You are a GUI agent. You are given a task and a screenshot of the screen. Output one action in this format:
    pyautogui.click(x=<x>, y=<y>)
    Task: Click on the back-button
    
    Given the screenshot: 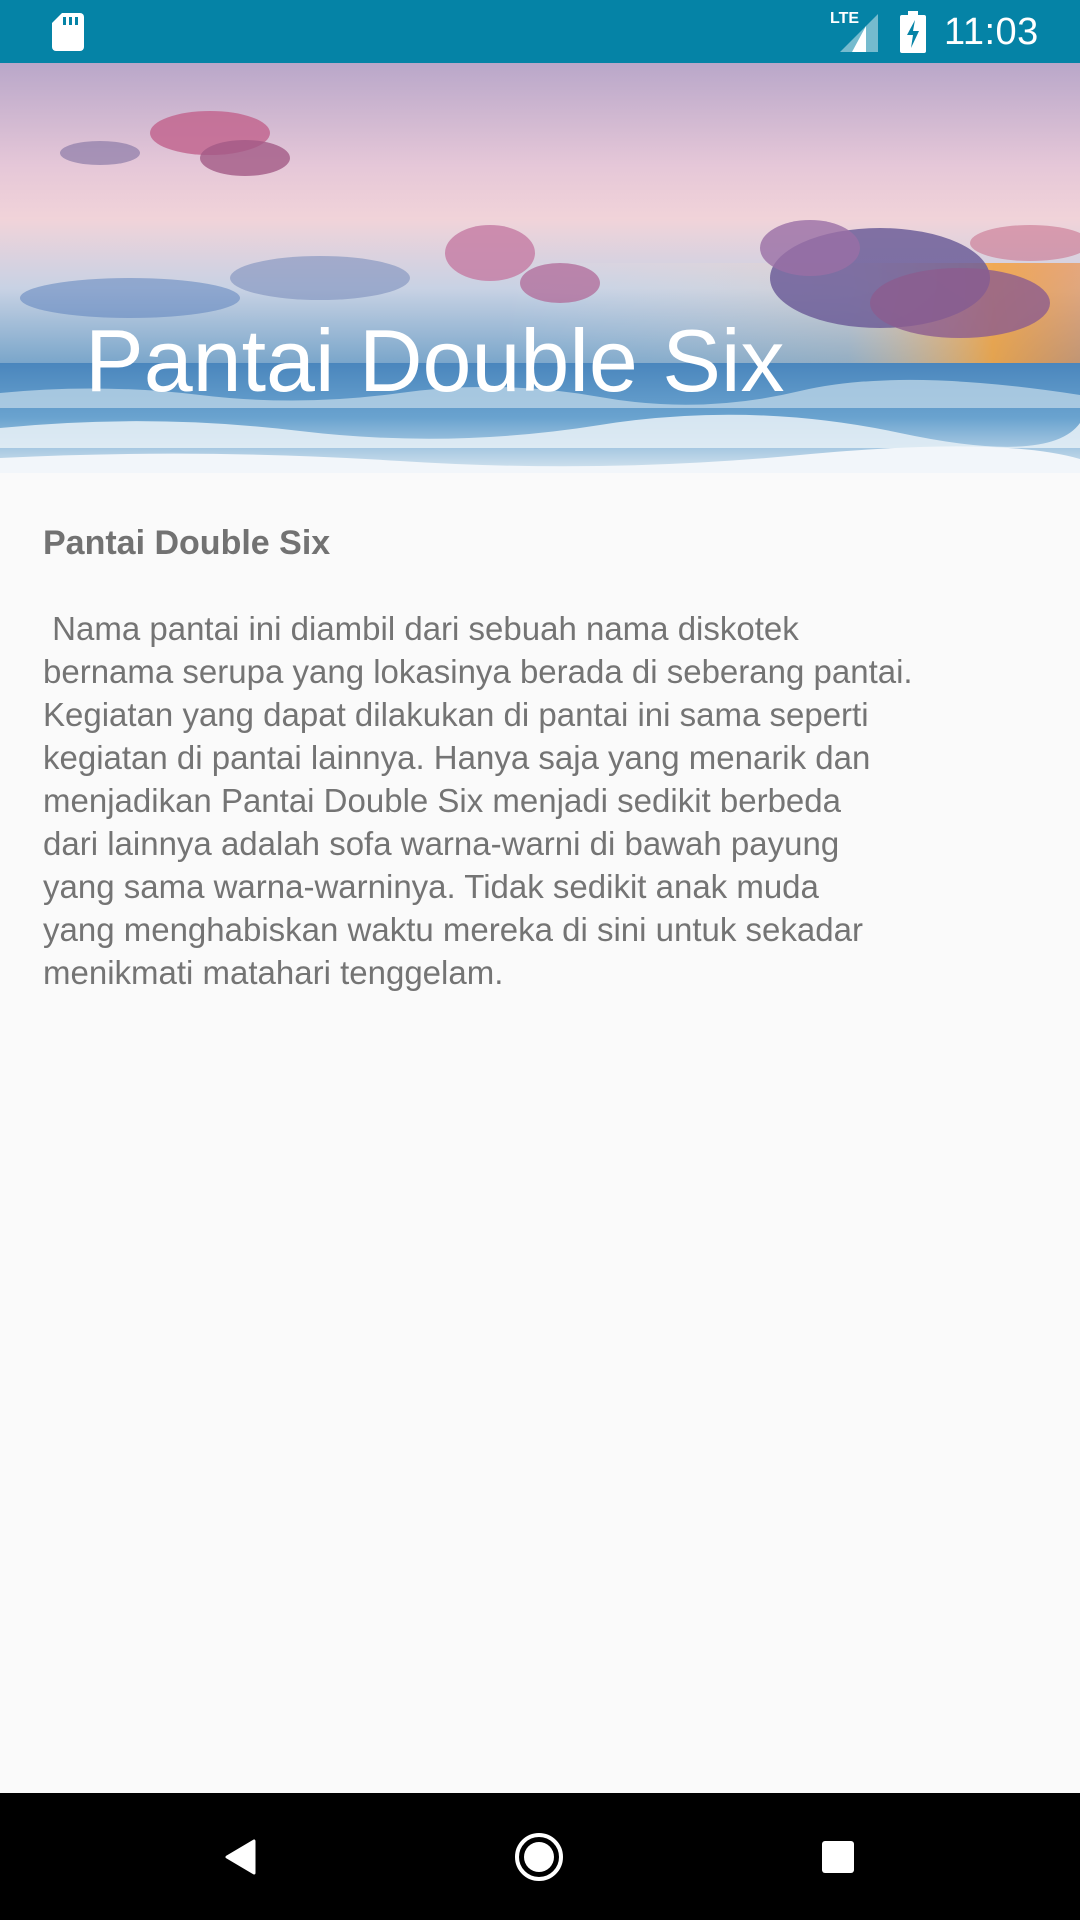 What is the action you would take?
    pyautogui.click(x=240, y=1857)
    